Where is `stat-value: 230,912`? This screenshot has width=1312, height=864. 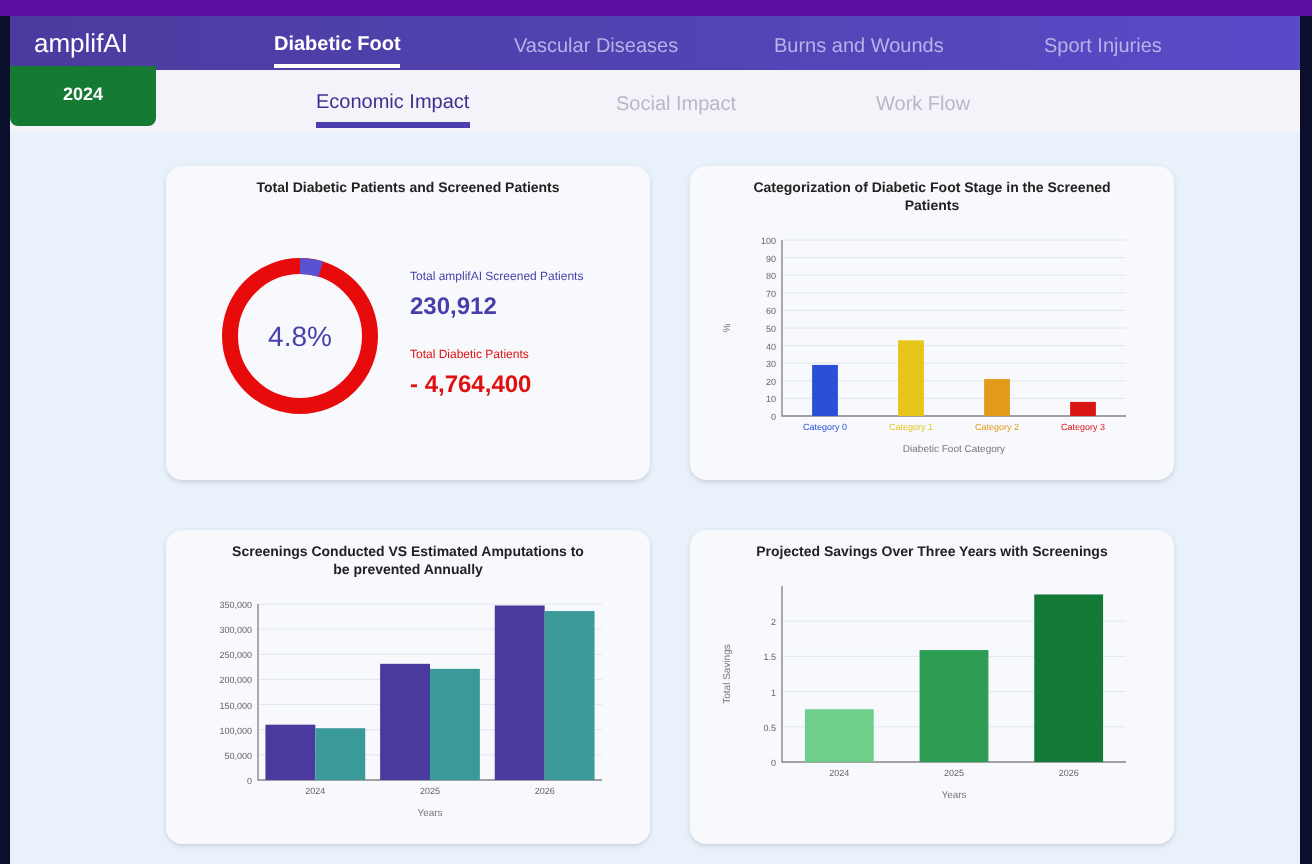
stat-value: 230,912 is located at coordinates (454, 307).